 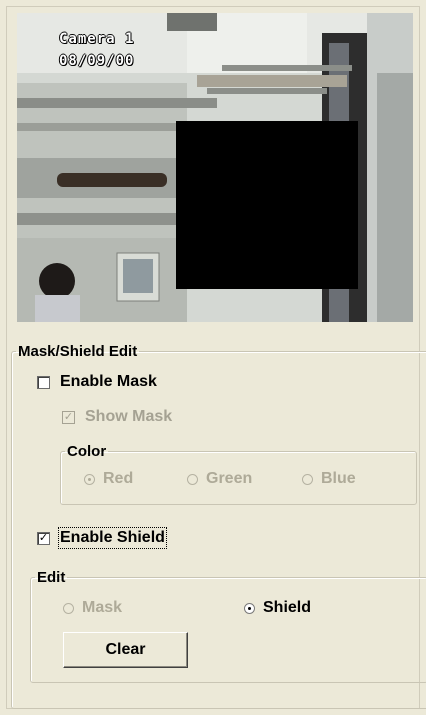 I want to click on color-red-radio: Red, so click(x=108, y=479).